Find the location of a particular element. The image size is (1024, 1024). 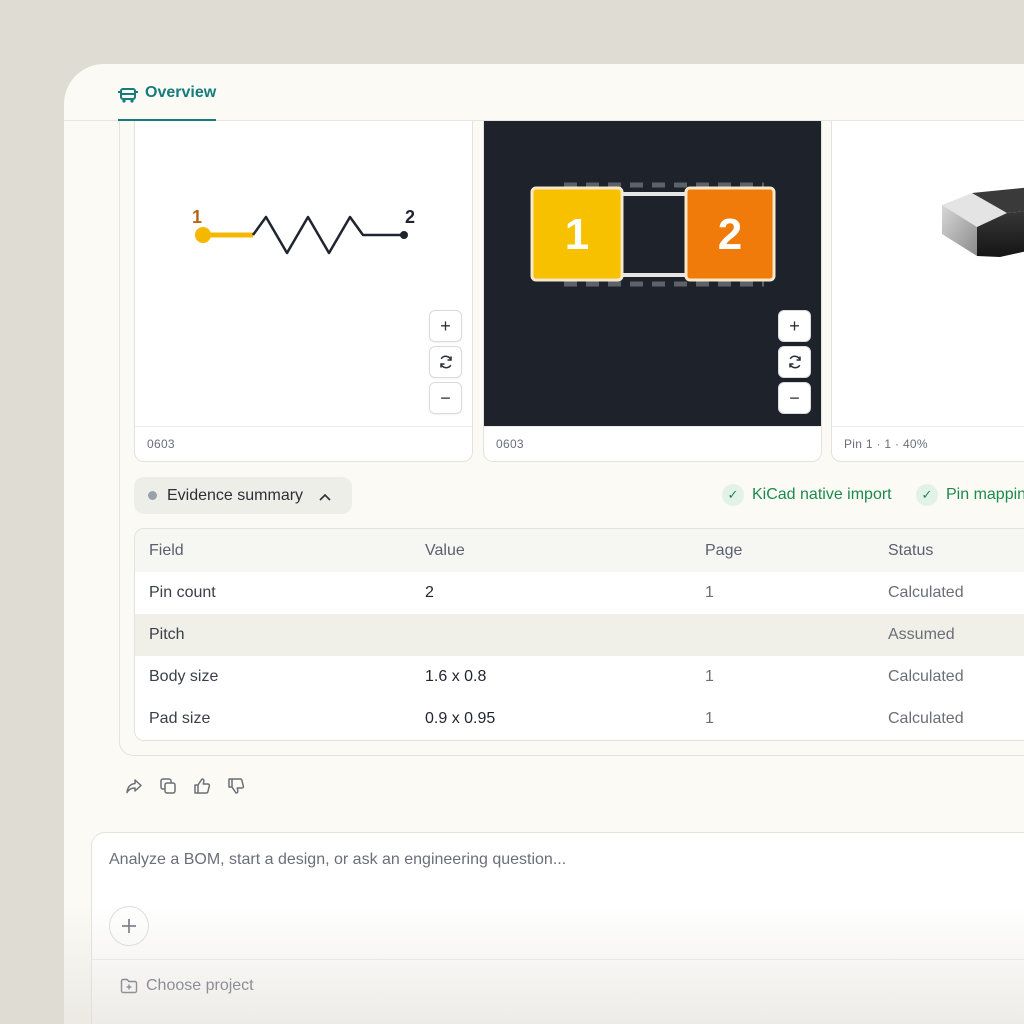

choose-project-button: Choose project is located at coordinates (558, 985).